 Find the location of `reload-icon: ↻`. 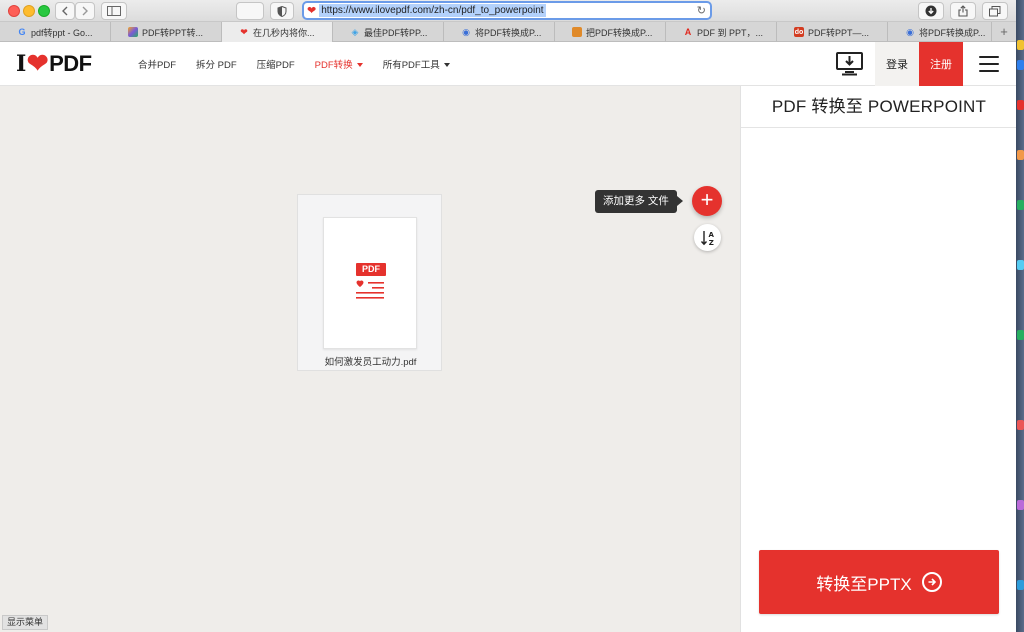

reload-icon: ↻ is located at coordinates (701, 10).